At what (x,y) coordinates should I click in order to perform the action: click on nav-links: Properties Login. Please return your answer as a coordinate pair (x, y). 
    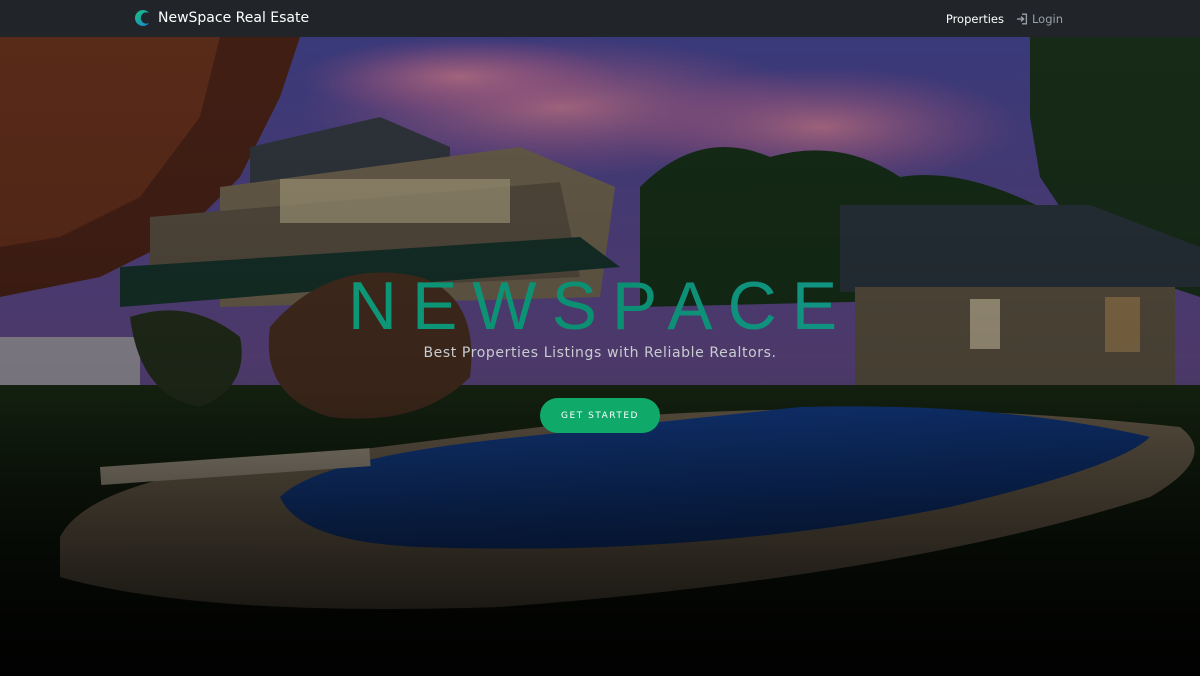
    Looking at the image, I should click on (1004, 18).